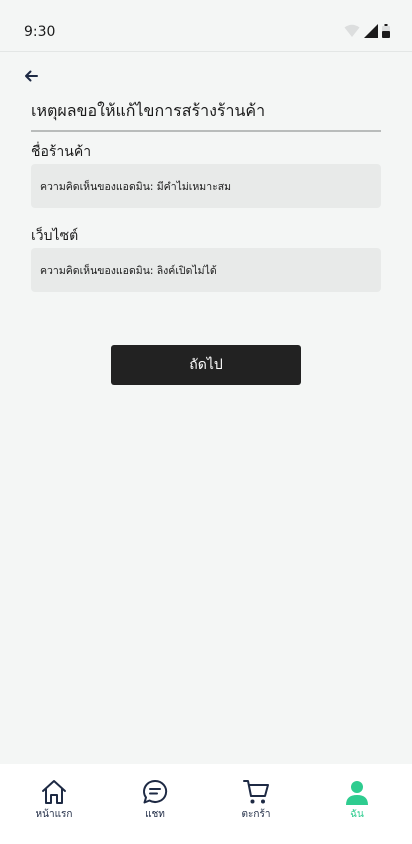 Image resolution: width=412 pixels, height=844 pixels. I want to click on status-icons, so click(367, 31).